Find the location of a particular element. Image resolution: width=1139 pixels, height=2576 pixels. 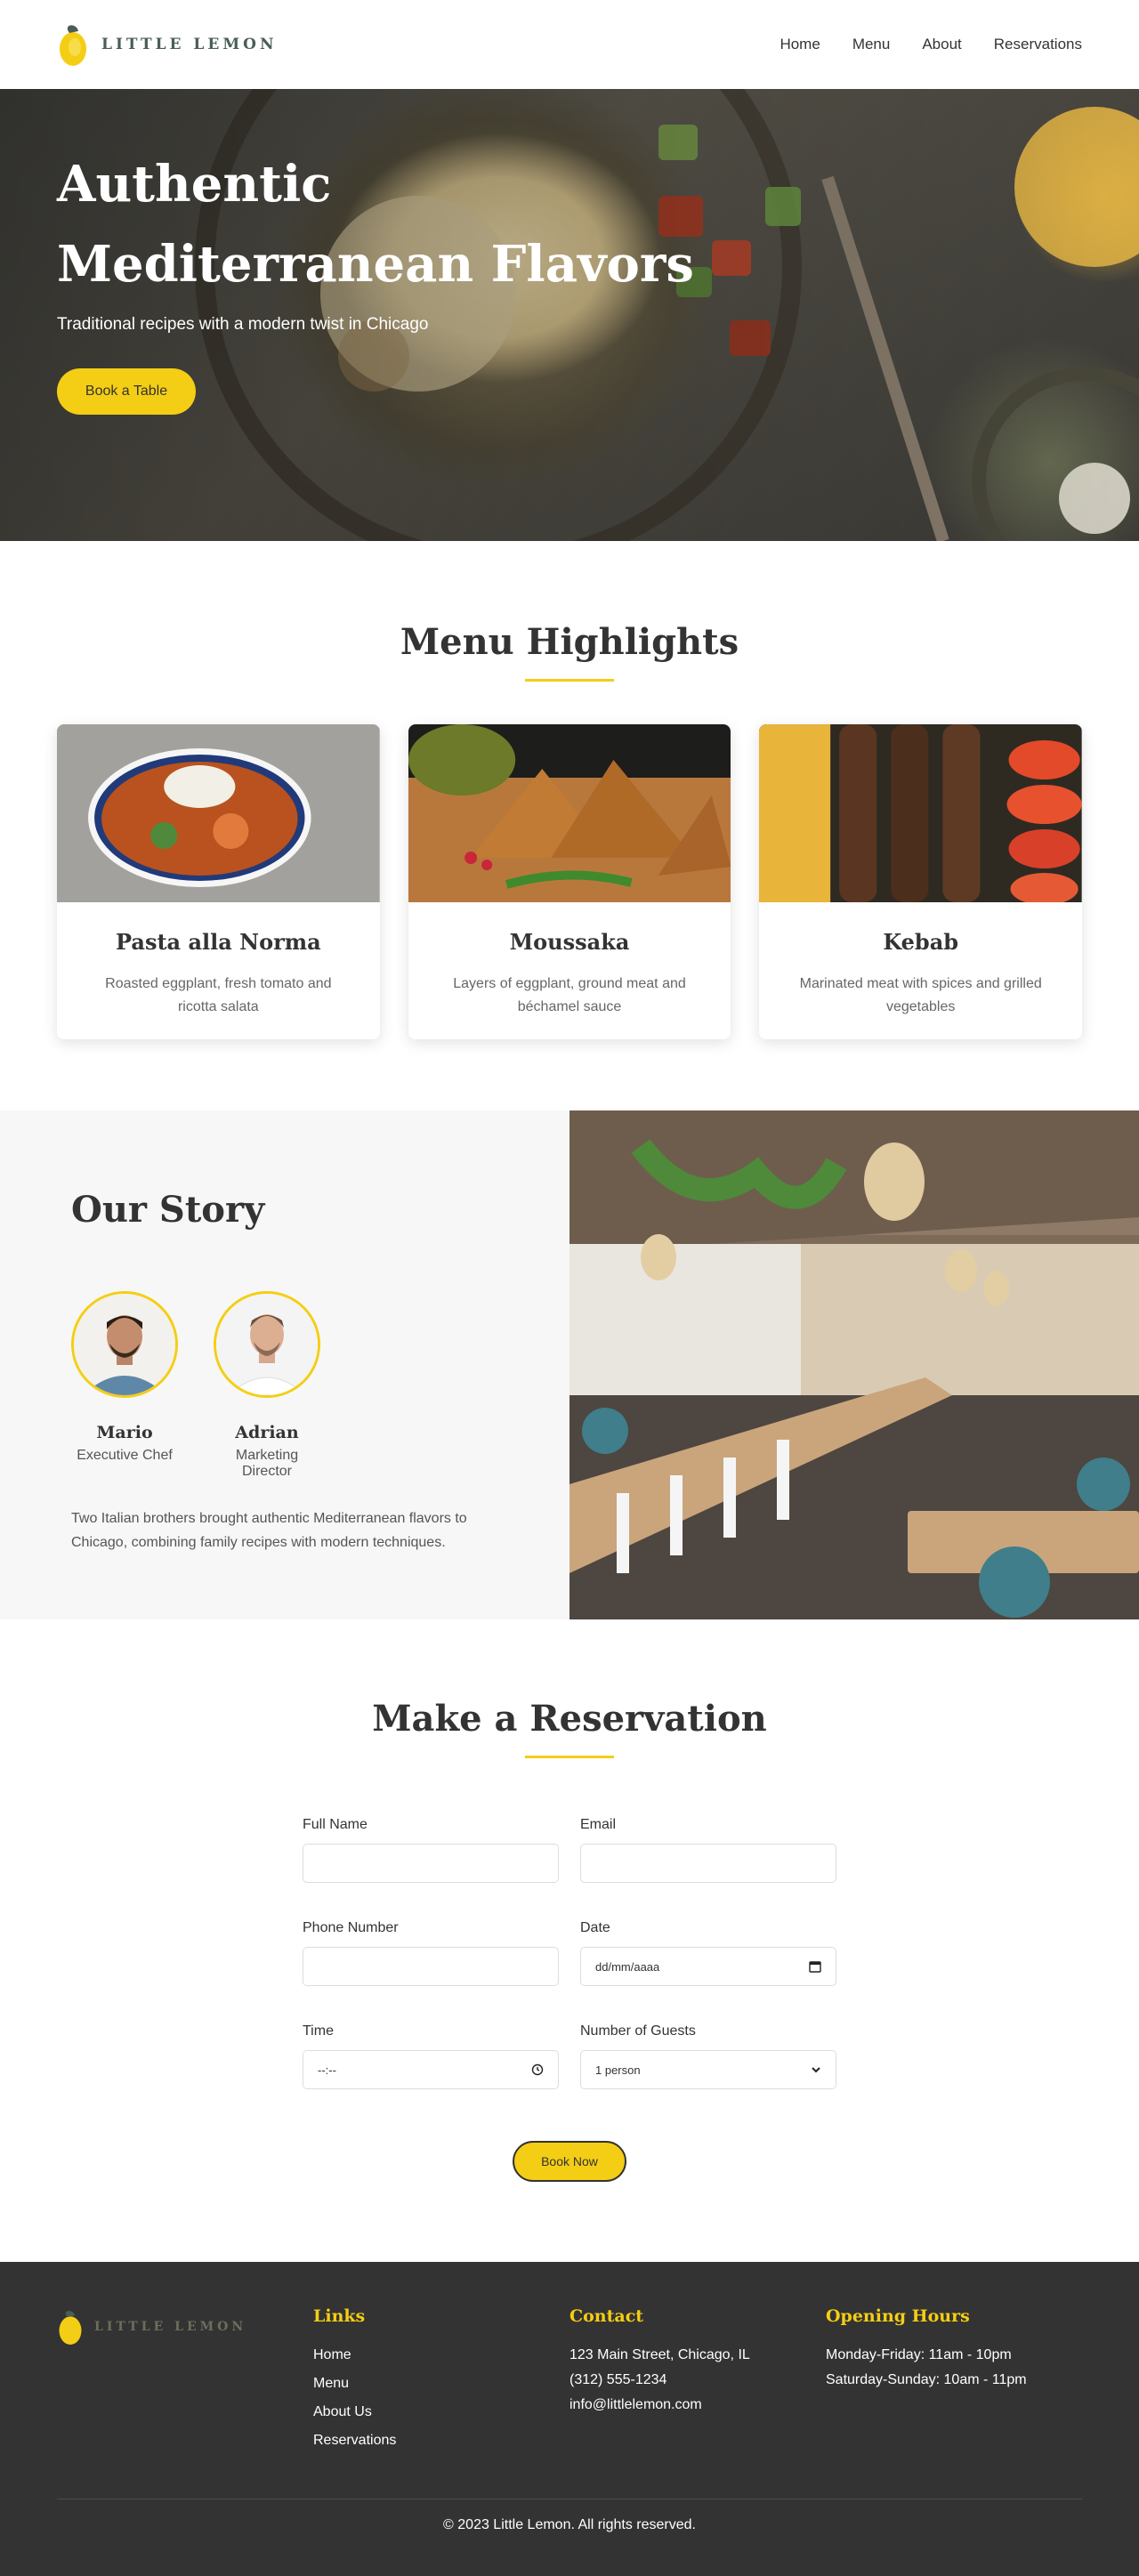

date-group: Date dd/mm/aaaa is located at coordinates (708, 1953).